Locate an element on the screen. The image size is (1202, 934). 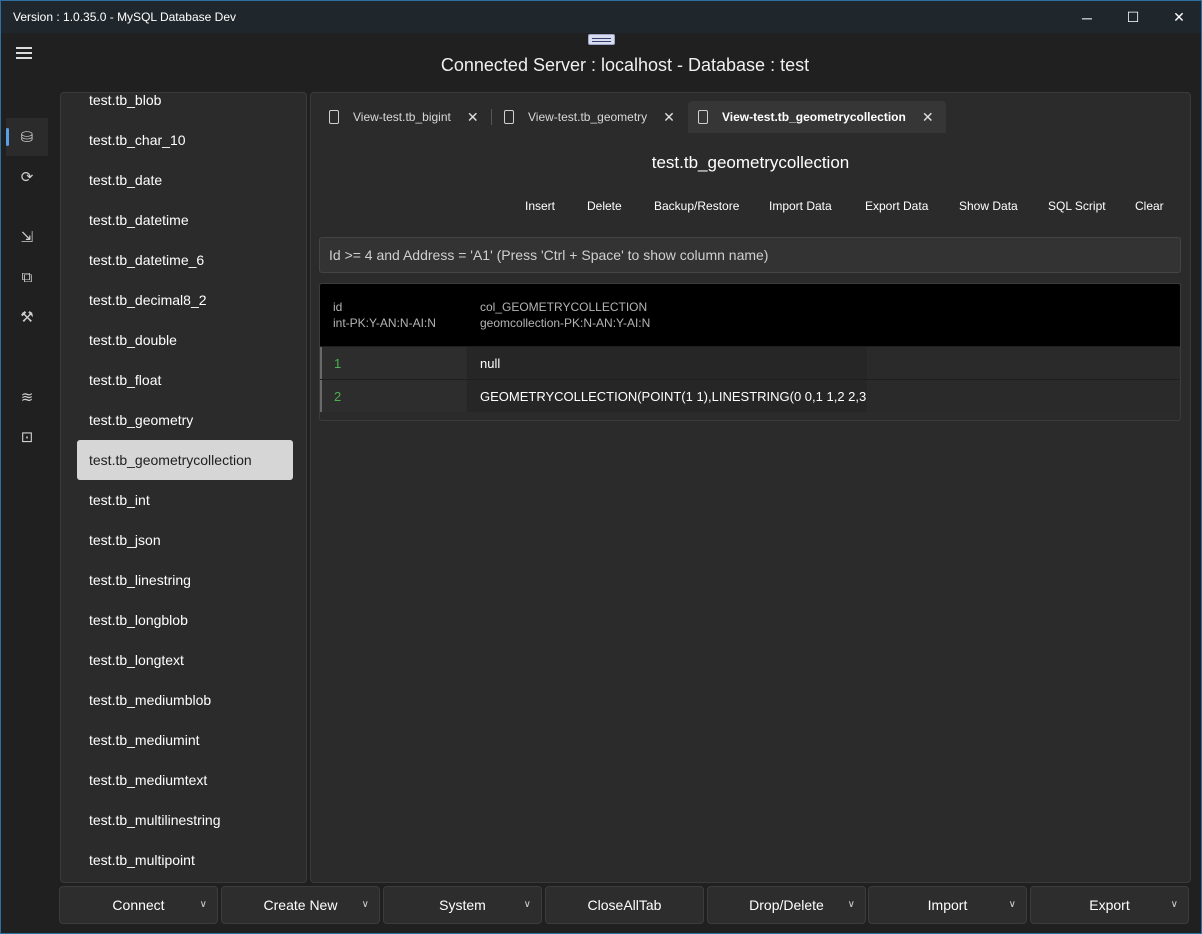
column-header-id: id int-PK:Y-AN:N-AI:N is located at coordinates (384, 315).